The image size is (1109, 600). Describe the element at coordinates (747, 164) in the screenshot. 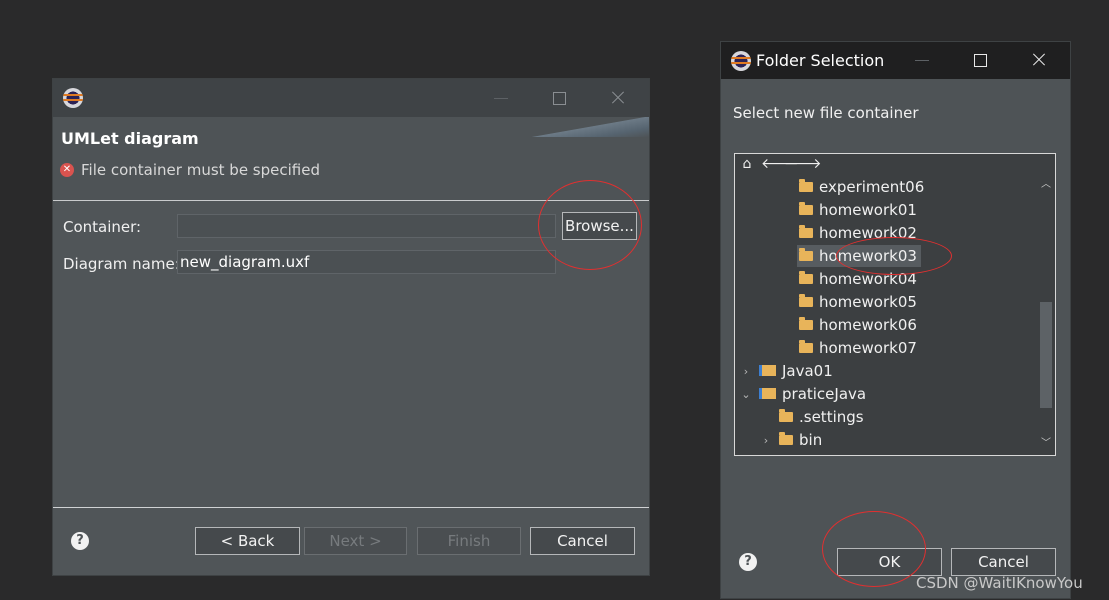

I see `home-icon: ⌂` at that location.